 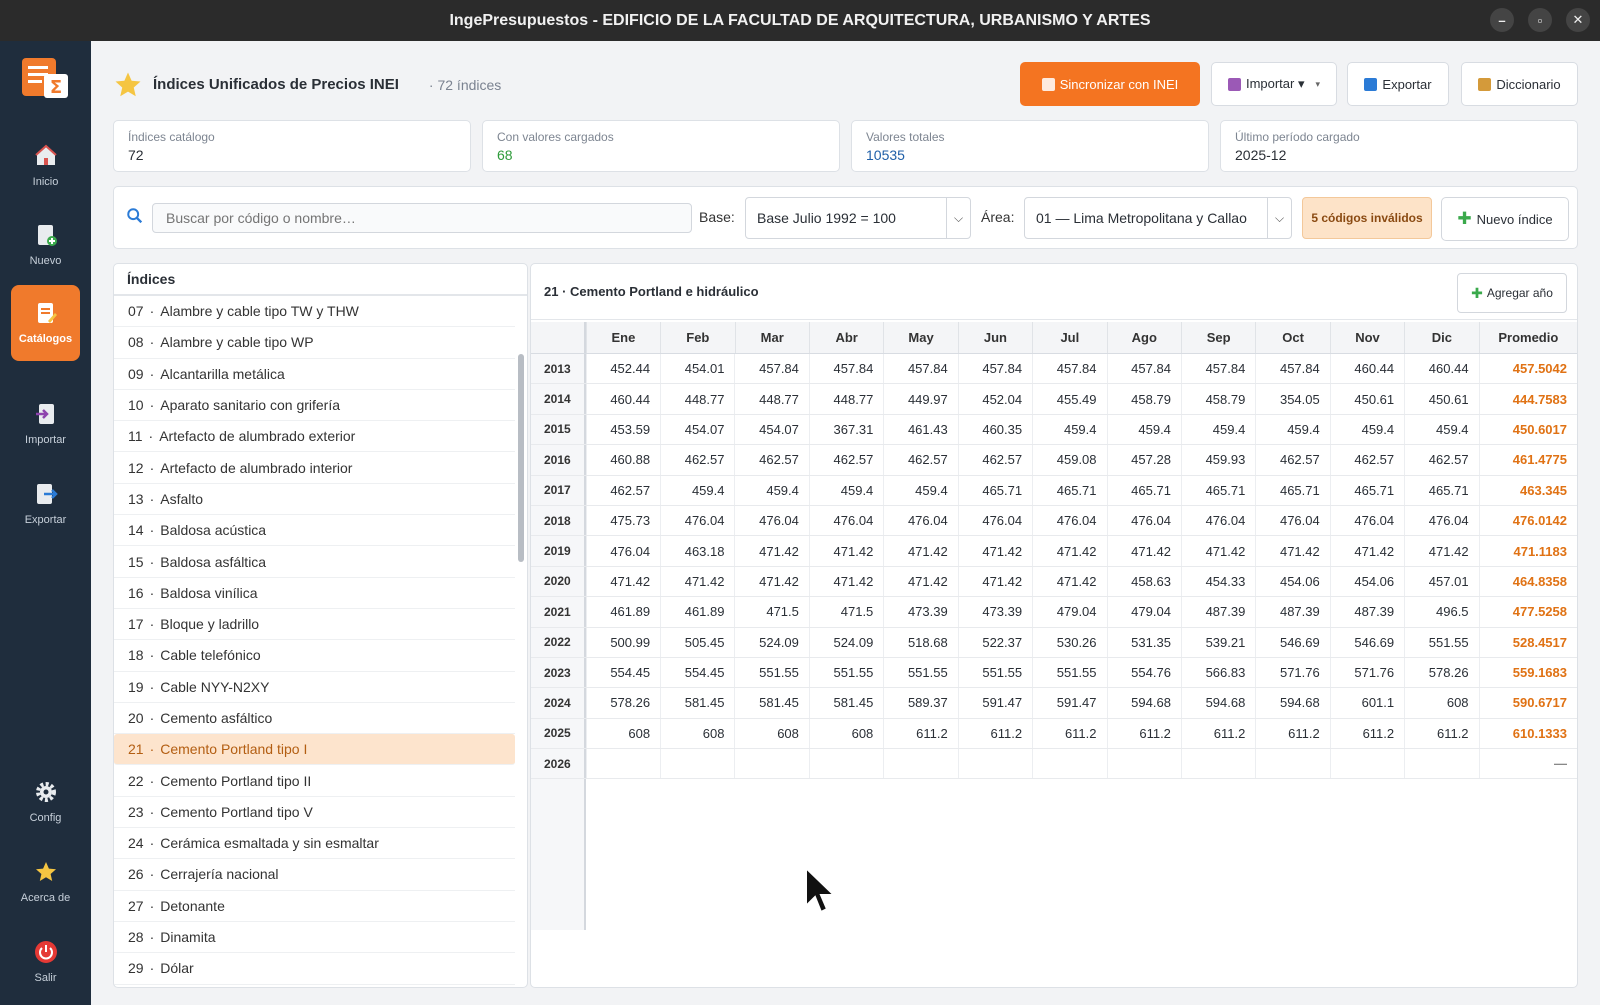 I want to click on import-dropdown-button: Importar ▾ ▾, so click(x=1274, y=84).